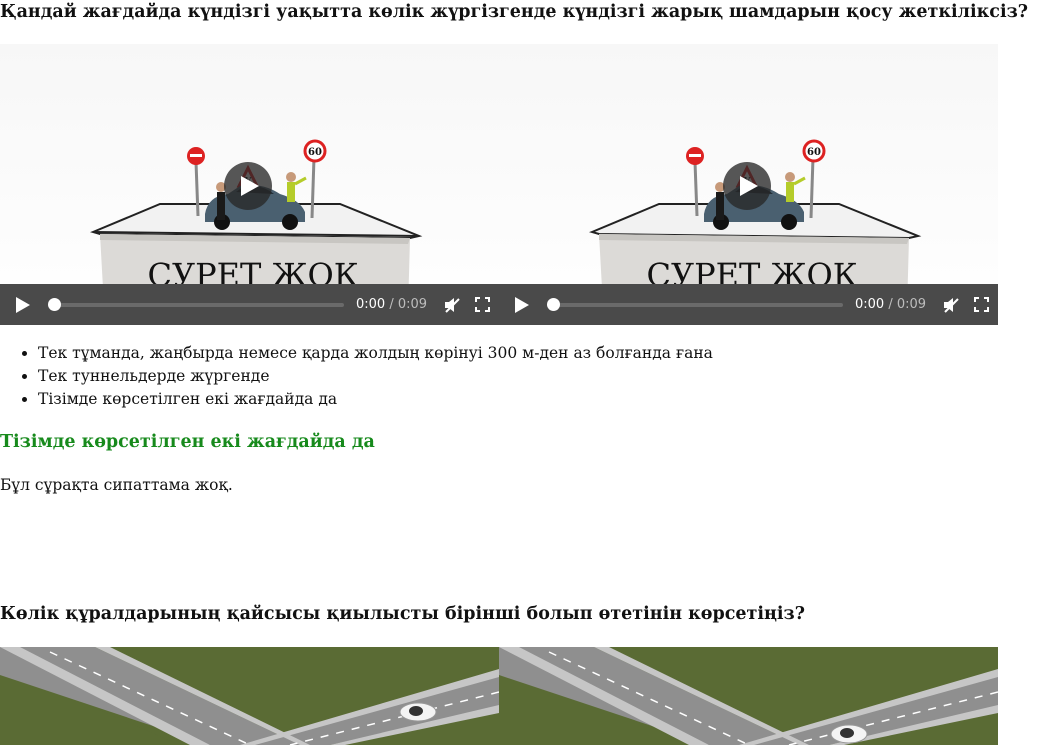  I want to click on question-2-images, so click(499, 696).